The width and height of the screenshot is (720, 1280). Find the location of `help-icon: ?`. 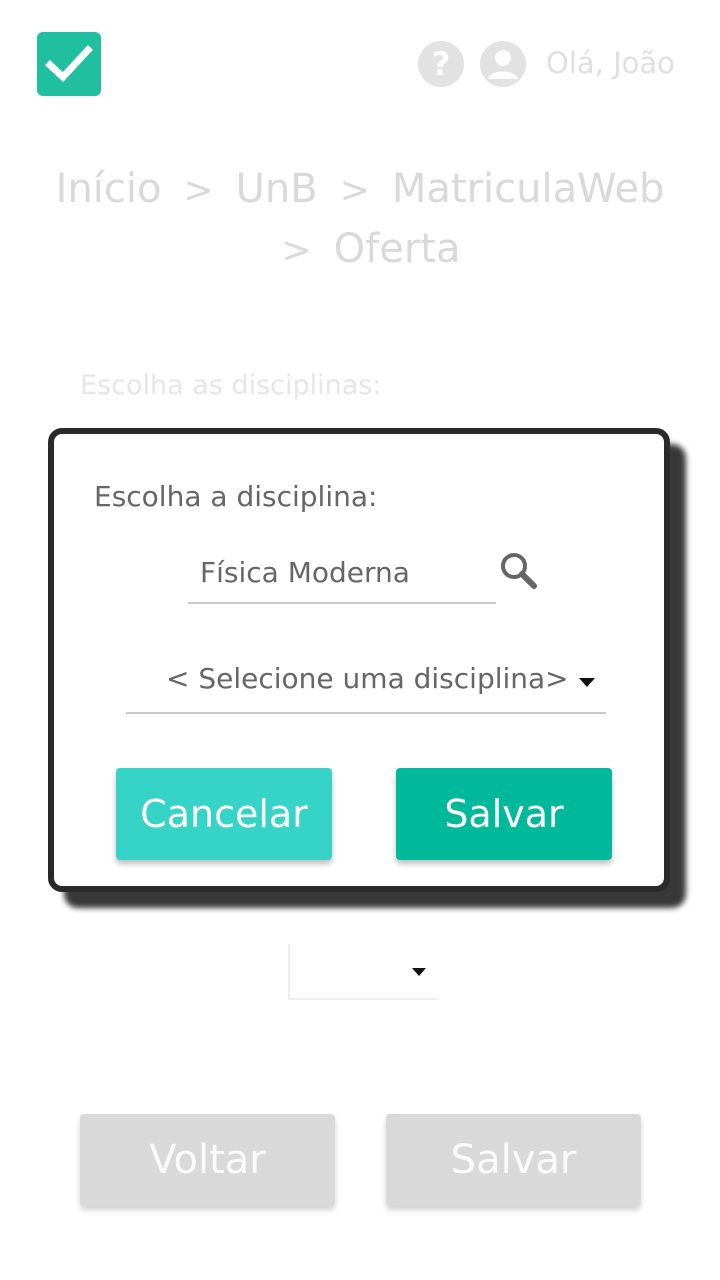

help-icon: ? is located at coordinates (441, 64).